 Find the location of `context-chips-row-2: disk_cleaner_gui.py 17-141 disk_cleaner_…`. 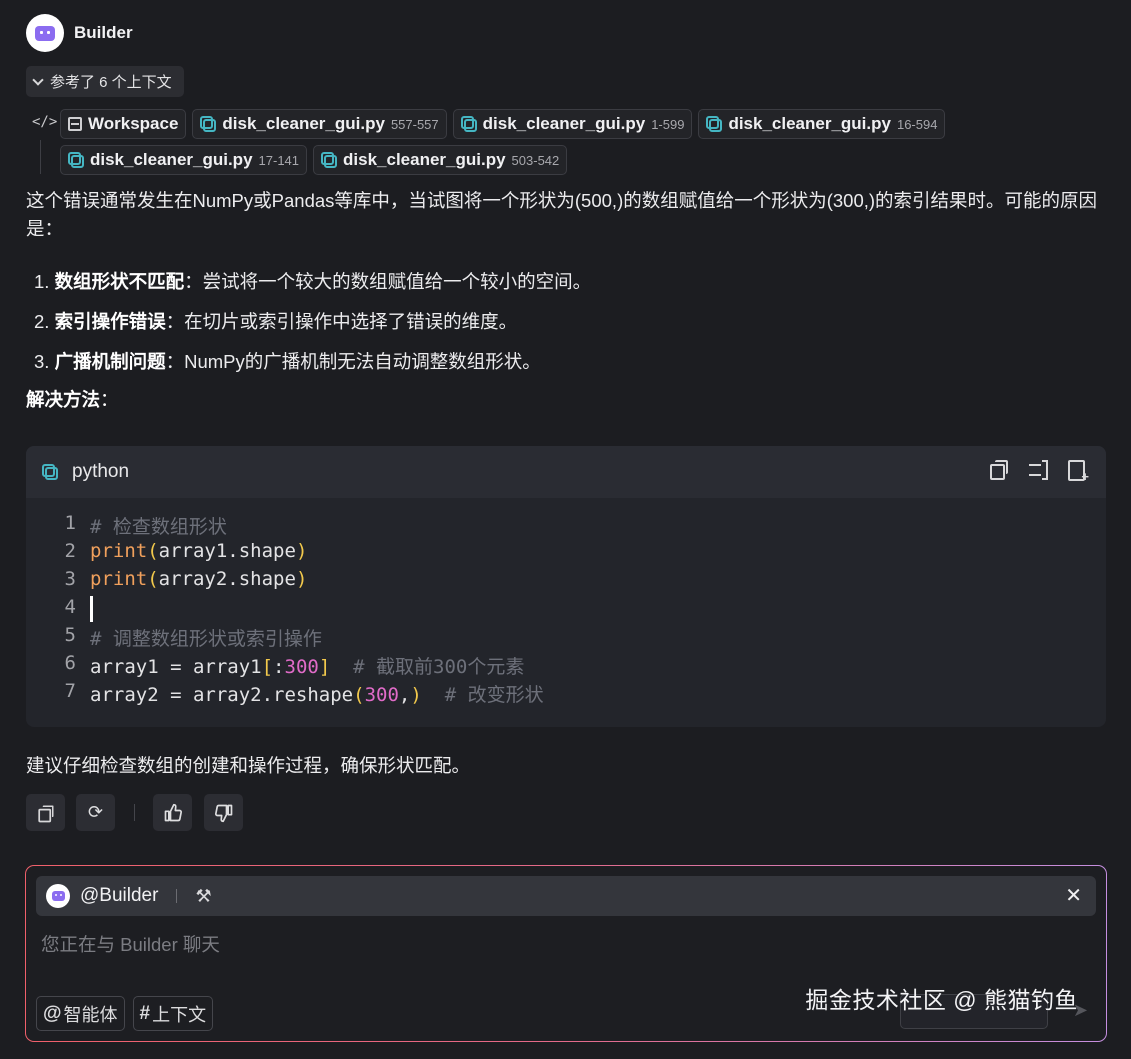

context-chips-row-2: disk_cleaner_gui.py 17-141 disk_cleaner_… is located at coordinates (314, 160).